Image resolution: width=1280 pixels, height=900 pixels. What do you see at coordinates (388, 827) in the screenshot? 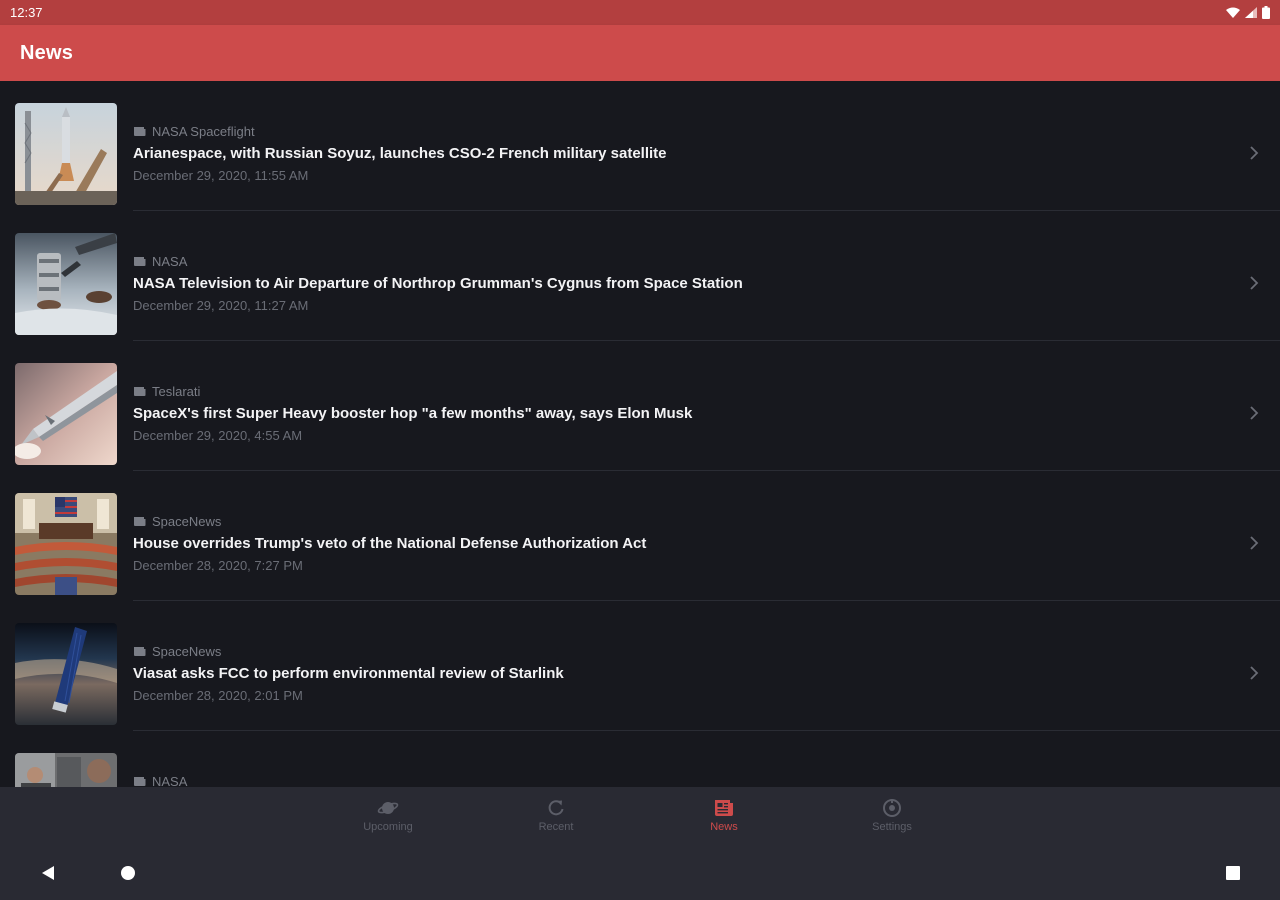
I see `nav-label-upcoming: Upcoming` at bounding box center [388, 827].